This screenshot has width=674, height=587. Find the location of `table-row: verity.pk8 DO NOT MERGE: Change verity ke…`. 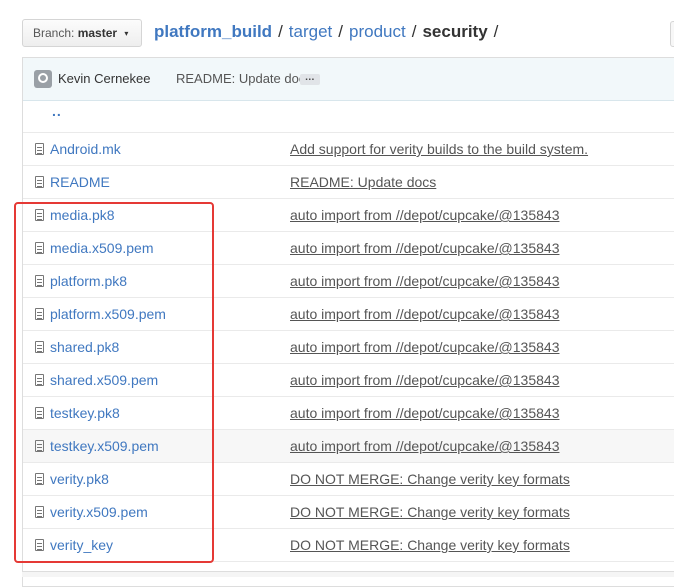

table-row: verity.pk8 DO NOT MERGE: Change verity ke… is located at coordinates (348, 479).